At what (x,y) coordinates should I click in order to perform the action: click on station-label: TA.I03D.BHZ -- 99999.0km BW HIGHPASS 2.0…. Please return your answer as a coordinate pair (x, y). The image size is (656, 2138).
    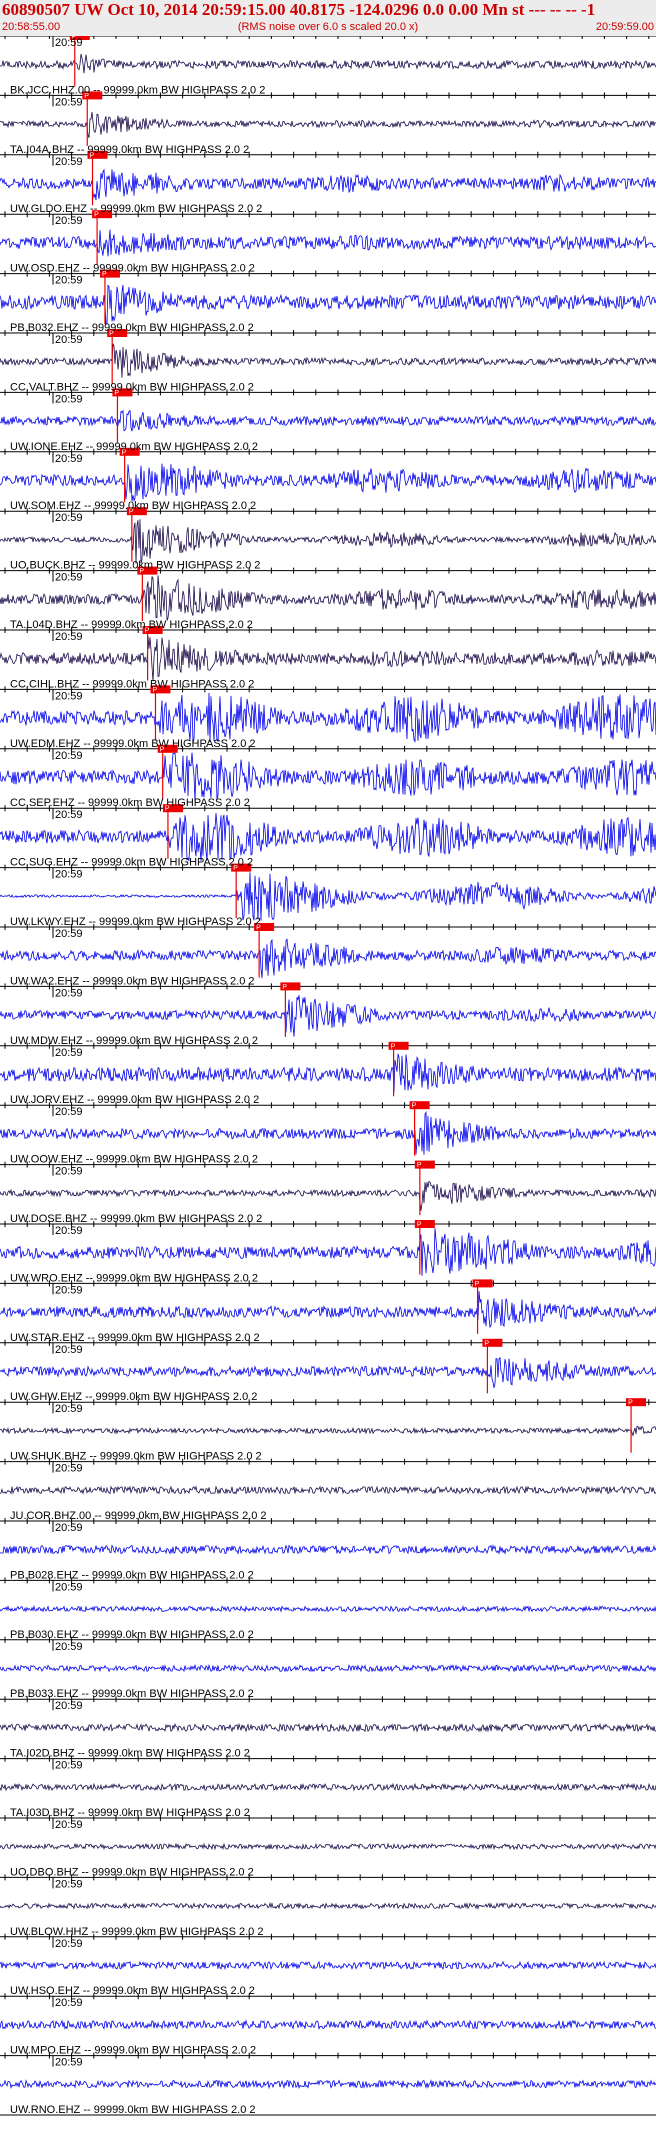
    Looking at the image, I should click on (130, 1813).